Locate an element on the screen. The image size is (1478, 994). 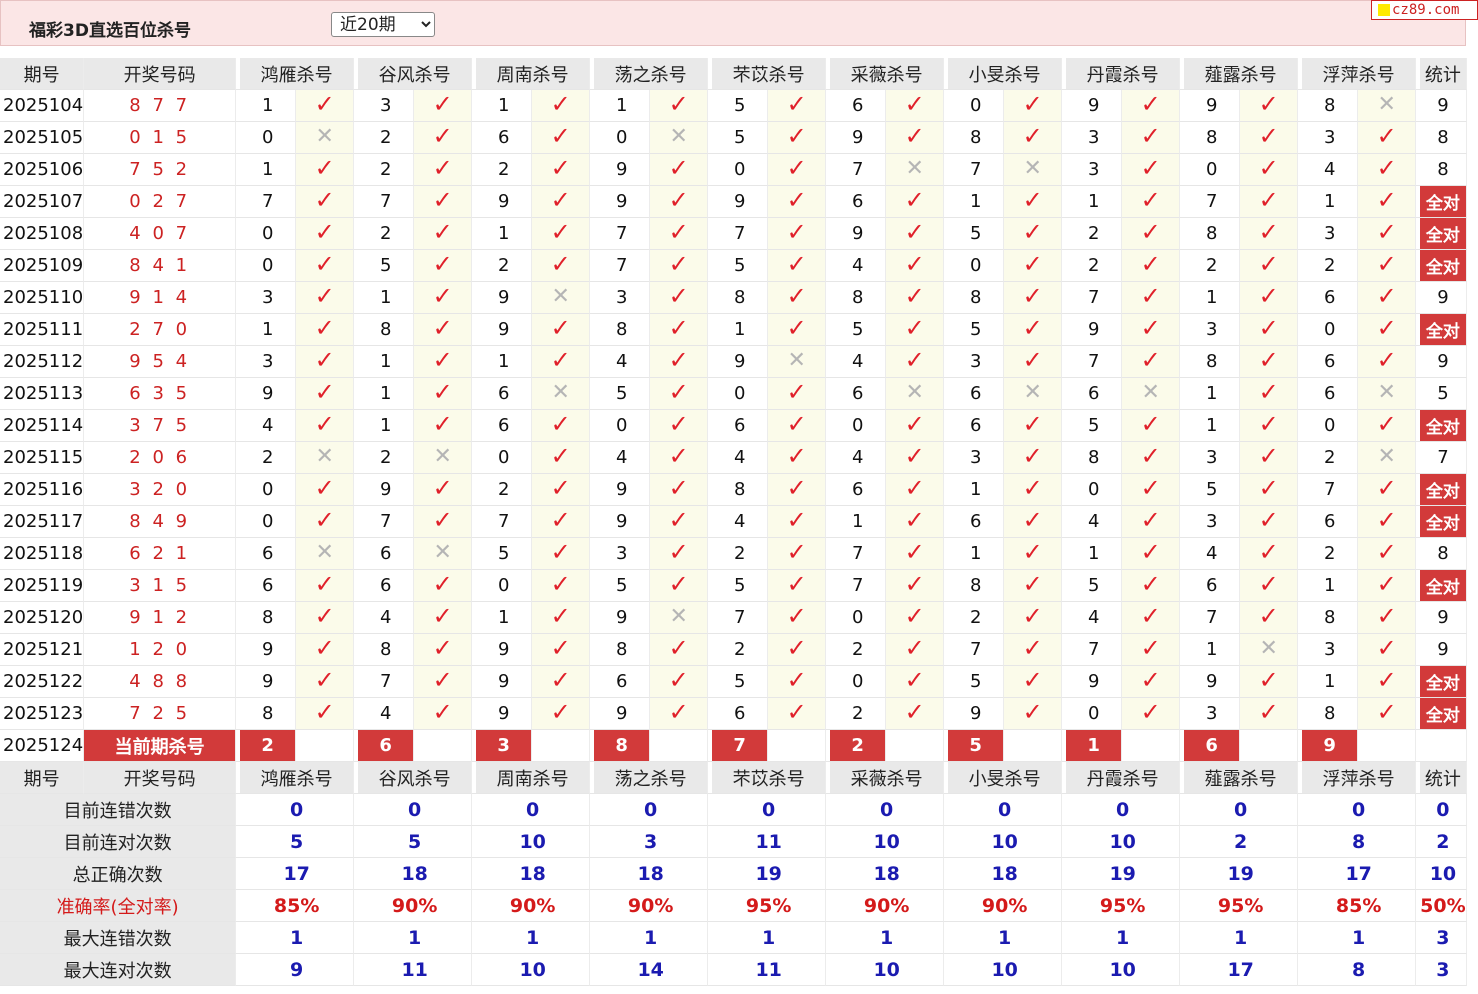
current-kill-label: 当前期杀号 is located at coordinates (160, 746).